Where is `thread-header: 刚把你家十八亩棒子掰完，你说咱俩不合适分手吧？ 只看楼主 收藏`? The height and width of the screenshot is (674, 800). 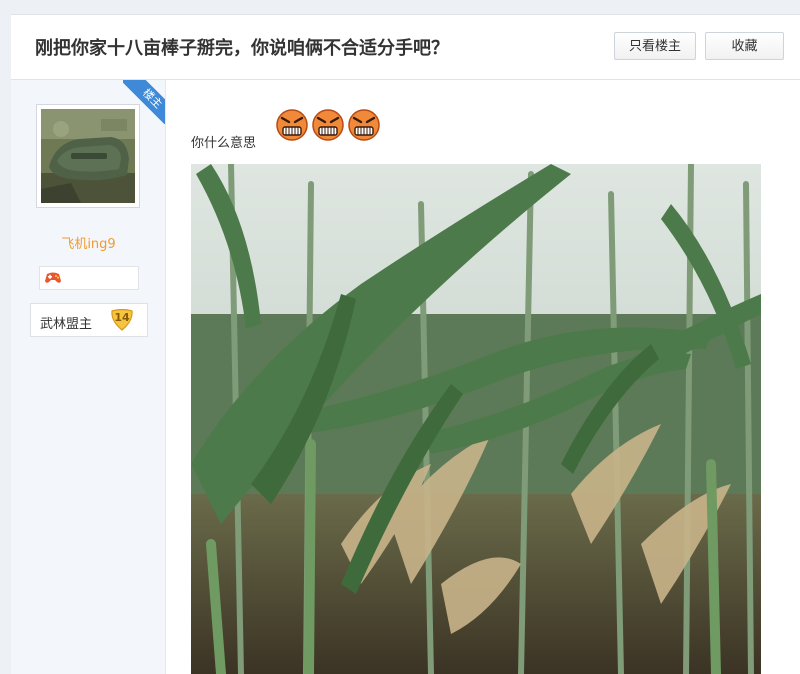 thread-header: 刚把你家十八亩棒子掰完，你说咱俩不合适分手吧？ 只看楼主 收藏 is located at coordinates (405, 47).